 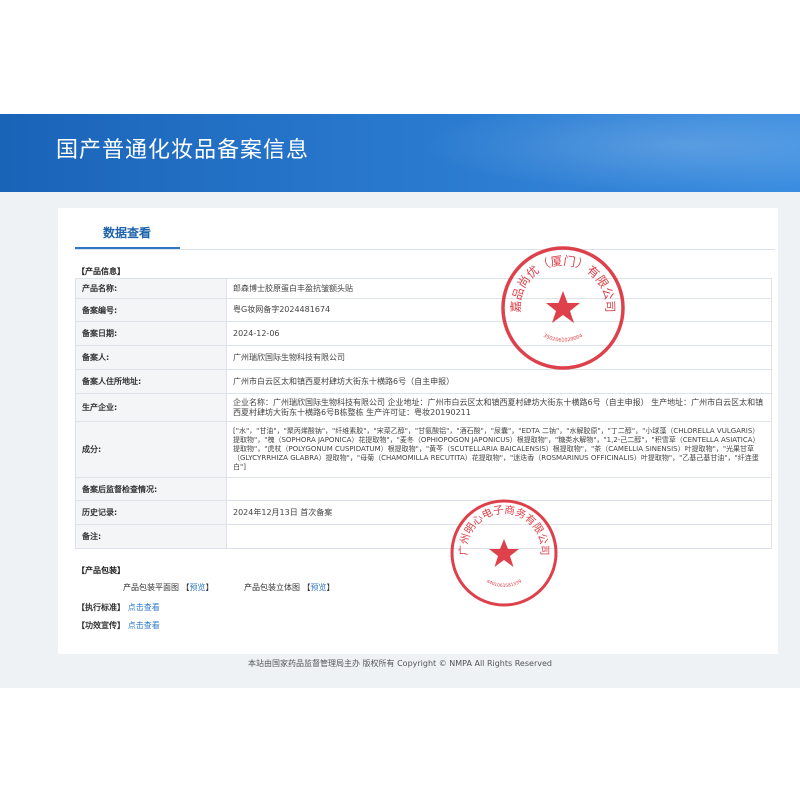 I want to click on table-row: 备案人住所地址: 广州市白云区太和镇西夏村肆坊大街东十横路6号（自主申报）, so click(x=423, y=381).